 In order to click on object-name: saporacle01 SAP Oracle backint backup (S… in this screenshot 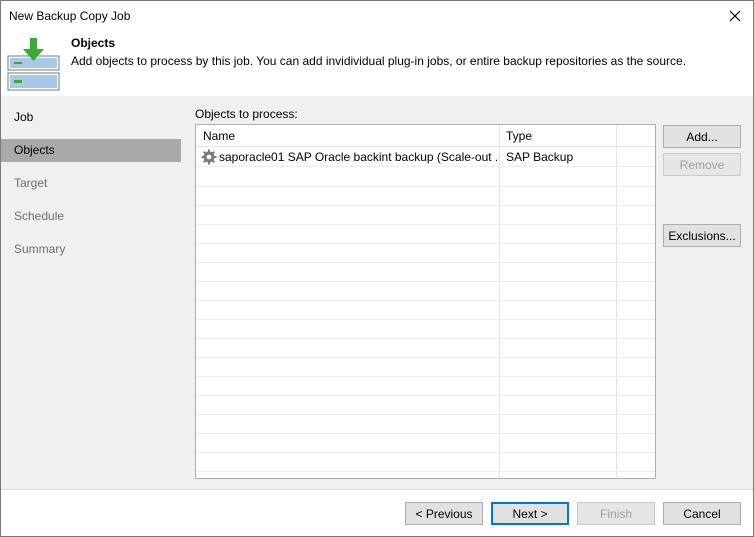, I will do `click(358, 157)`.